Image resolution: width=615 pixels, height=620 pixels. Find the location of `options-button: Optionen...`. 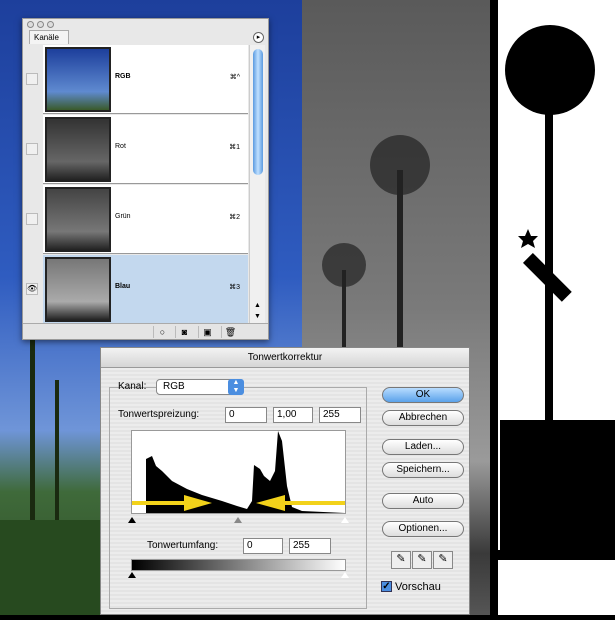

options-button: Optionen... is located at coordinates (423, 529).